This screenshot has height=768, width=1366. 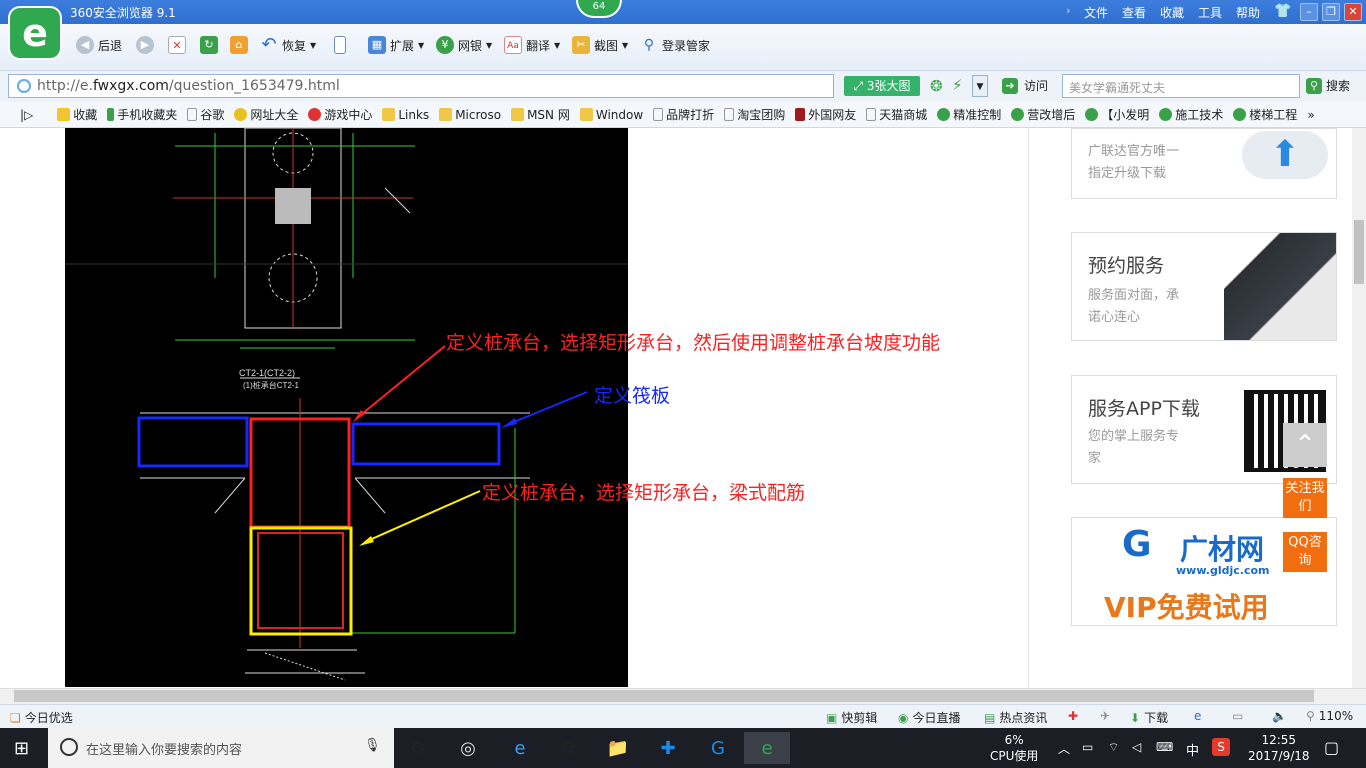 What do you see at coordinates (1331, 747) in the screenshot?
I see `notification-center-icon: ▢` at bounding box center [1331, 747].